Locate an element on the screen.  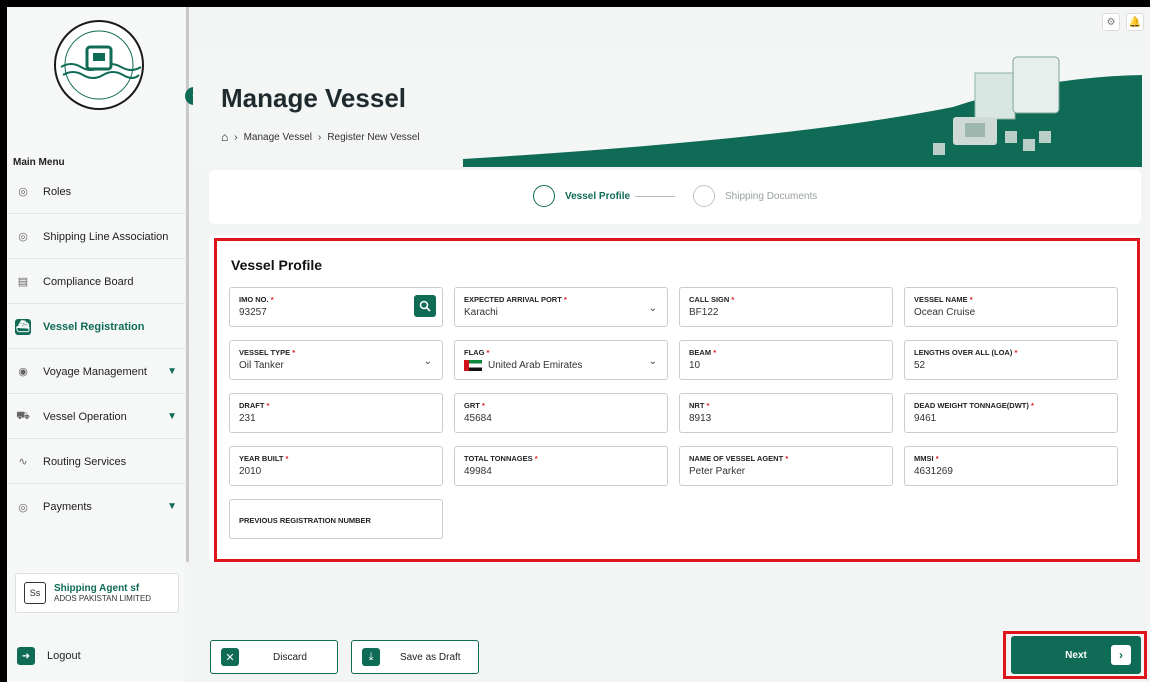
step-label: Vessel Profile is located at coordinates (598, 196).